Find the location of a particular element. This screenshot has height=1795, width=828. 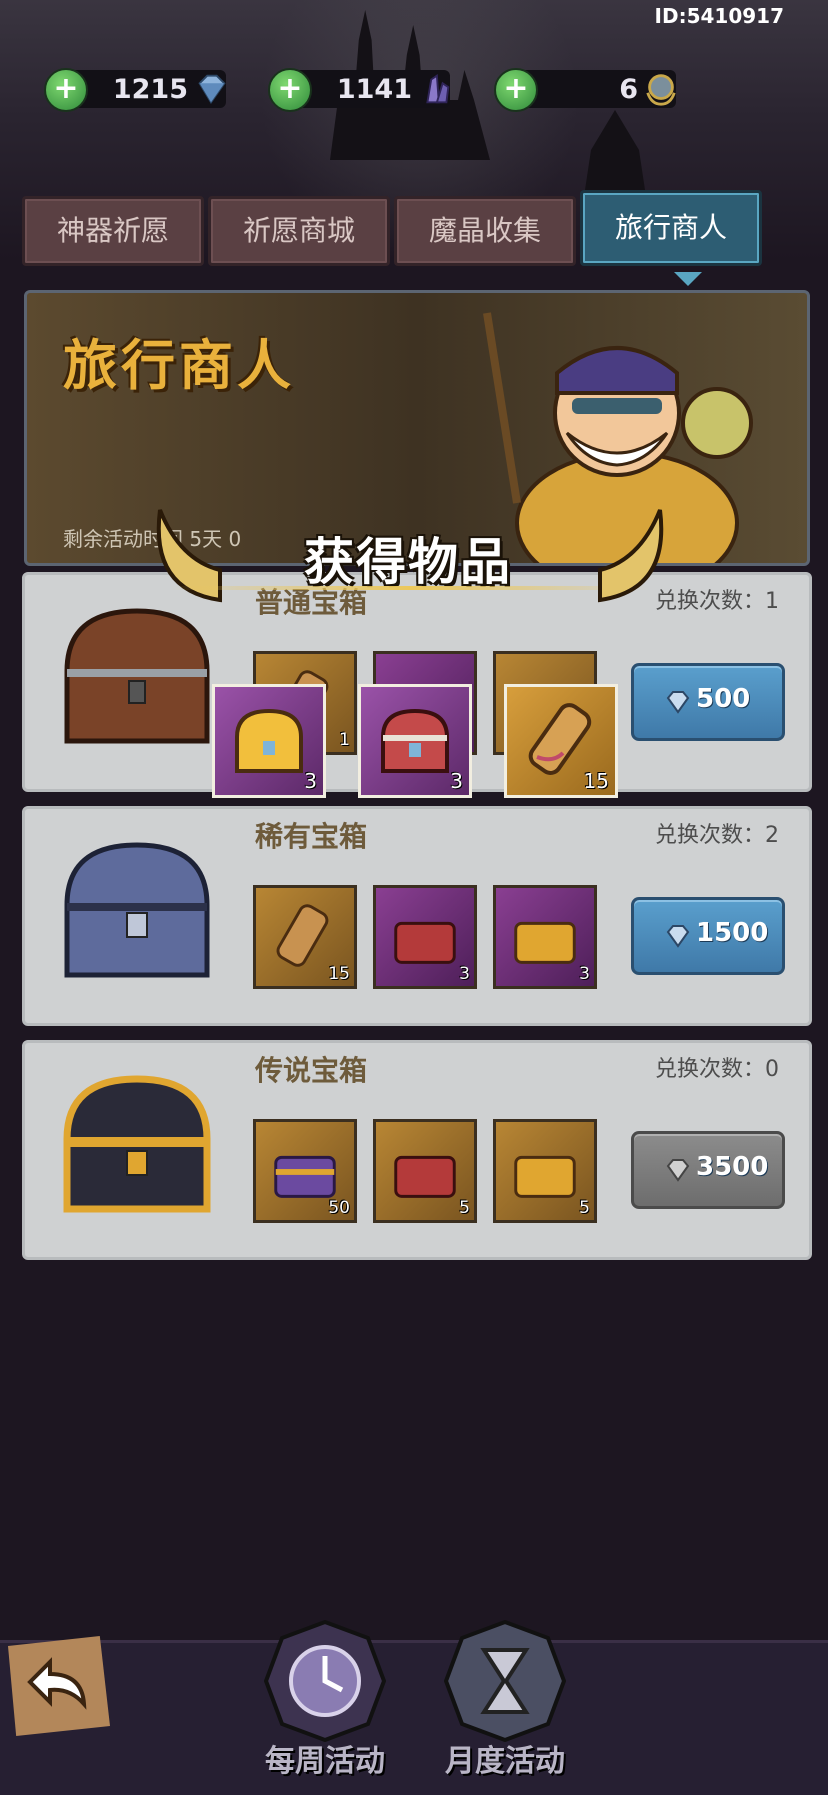

tab-wish-shop: 祈愿商城 is located at coordinates (299, 231).